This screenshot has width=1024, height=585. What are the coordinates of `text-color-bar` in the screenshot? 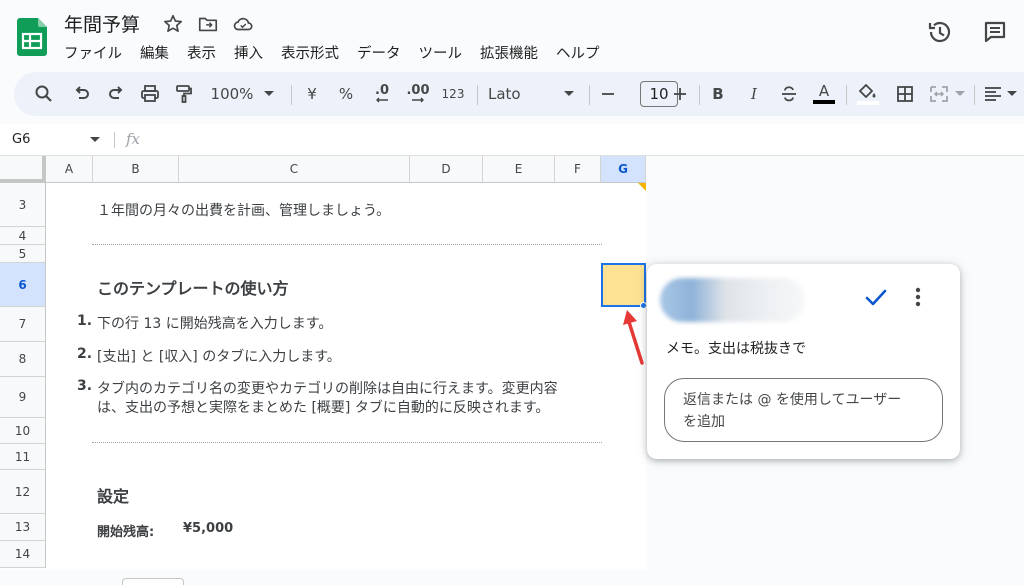 It's located at (824, 102).